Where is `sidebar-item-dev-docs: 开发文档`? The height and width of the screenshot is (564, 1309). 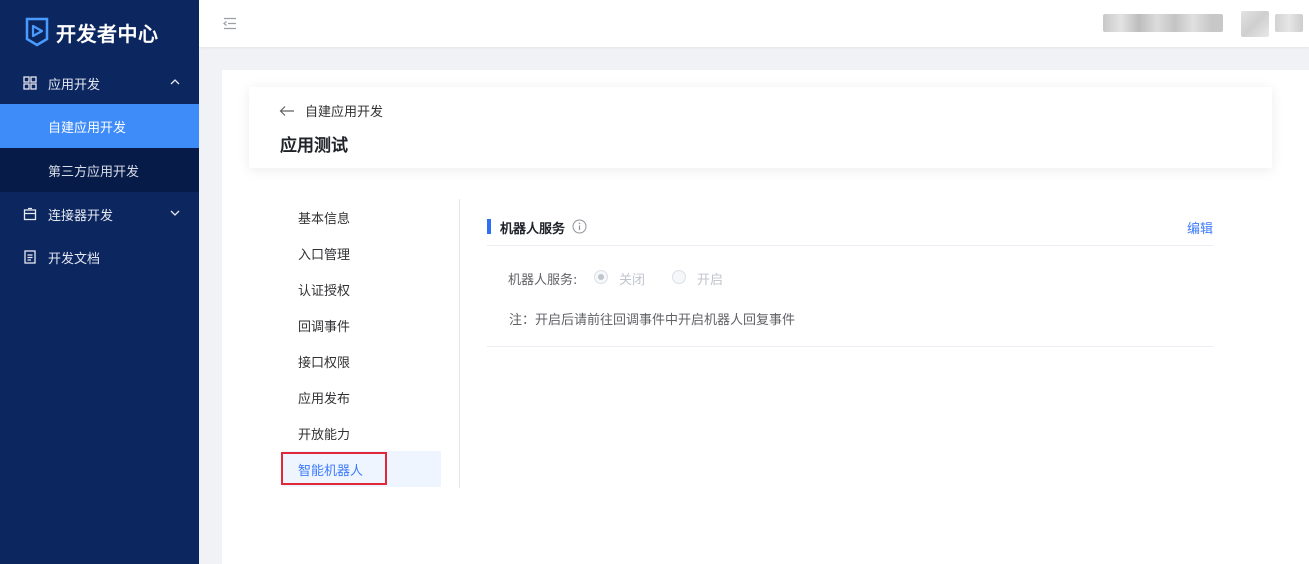 sidebar-item-dev-docs: 开发文档 is located at coordinates (99, 257).